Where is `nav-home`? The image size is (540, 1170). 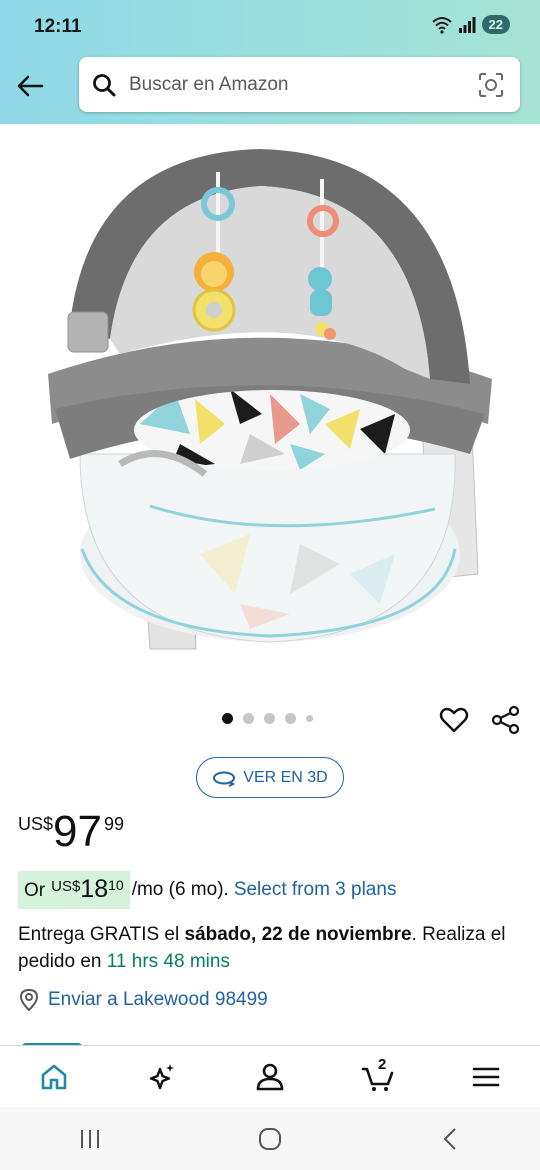 nav-home is located at coordinates (54, 1076).